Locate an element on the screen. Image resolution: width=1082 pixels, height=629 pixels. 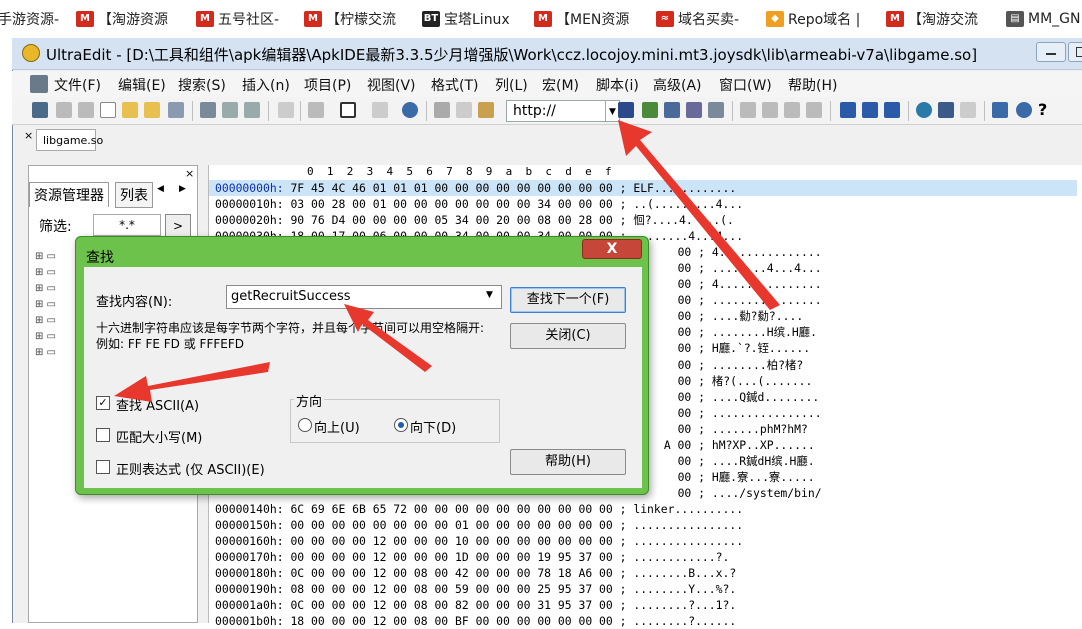
menu-format: 格式(T) is located at coordinates (454, 85).